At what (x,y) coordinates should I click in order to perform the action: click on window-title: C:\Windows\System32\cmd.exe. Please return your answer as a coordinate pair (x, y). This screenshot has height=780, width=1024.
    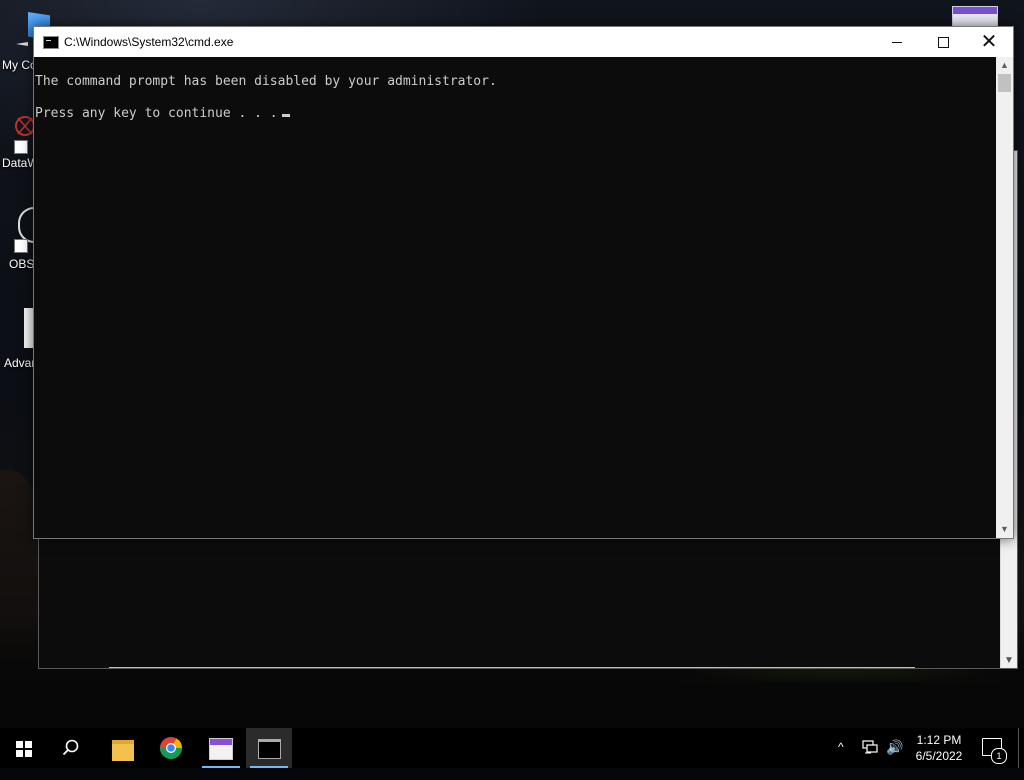
    Looking at the image, I should click on (149, 42).